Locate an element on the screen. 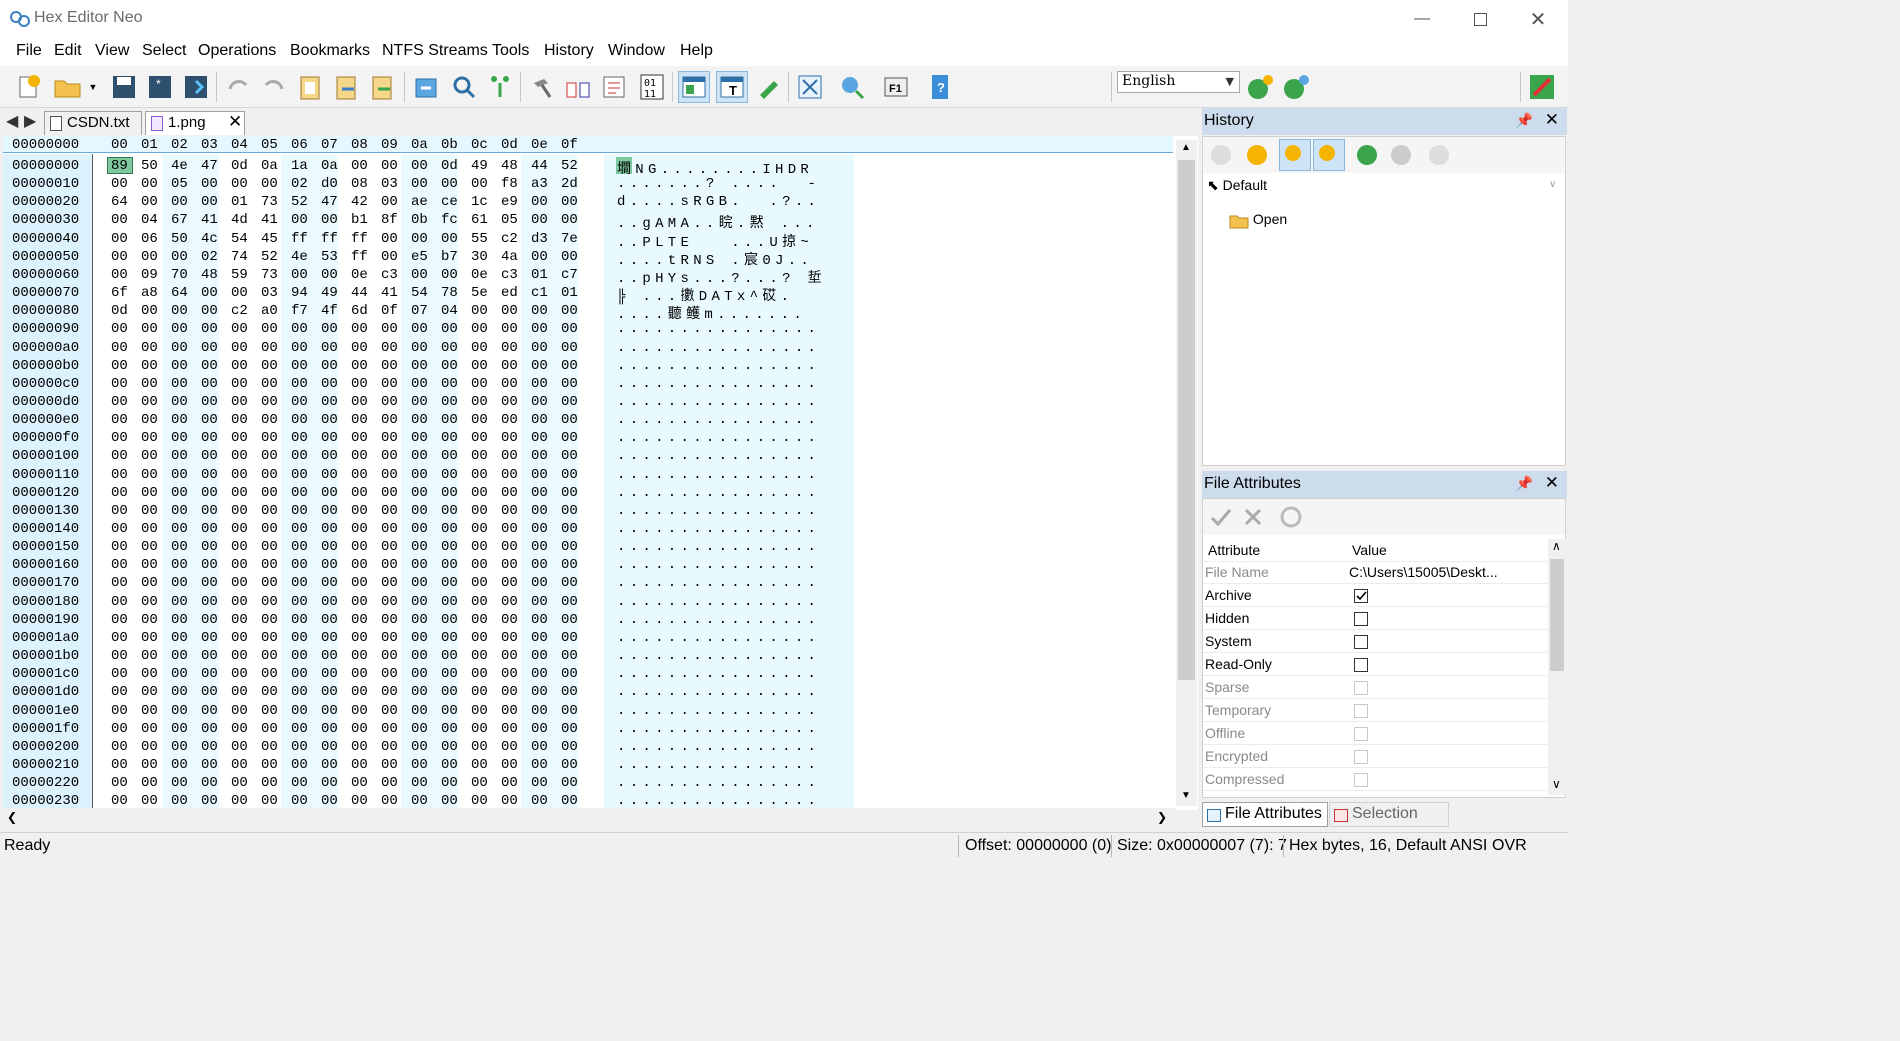 Image resolution: width=1900 pixels, height=1041 pixels. hex-byte: 0a is located at coordinates (269, 166).